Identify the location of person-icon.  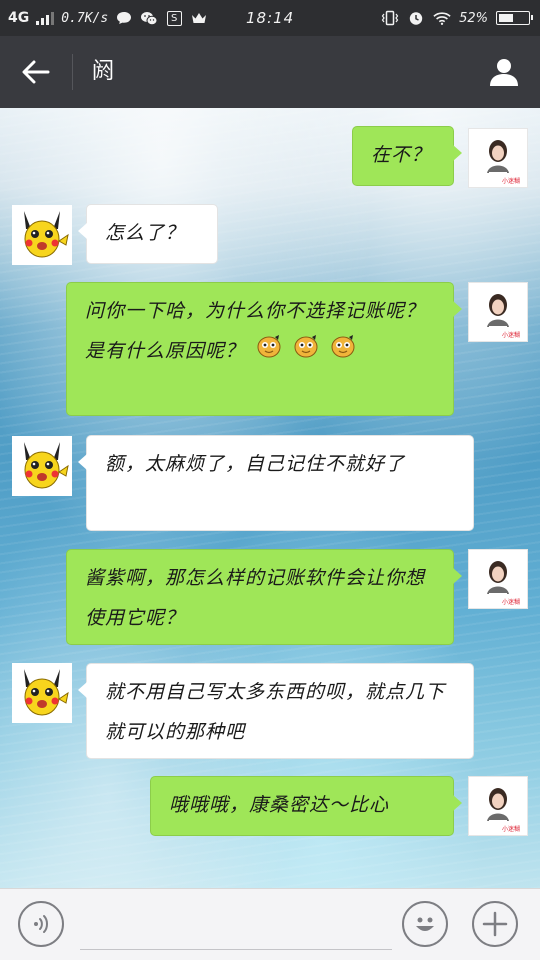
(504, 72).